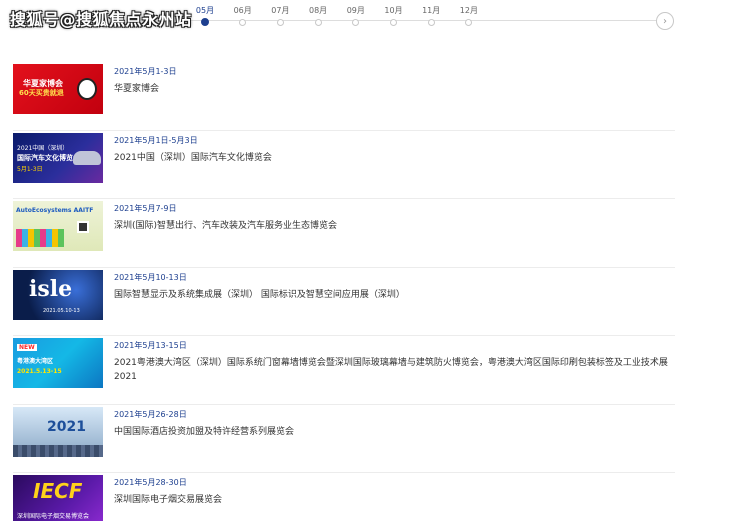 Image resolution: width=740 pixels, height=521 pixels. What do you see at coordinates (83, 227) in the screenshot?
I see `qr-code-icon` at bounding box center [83, 227].